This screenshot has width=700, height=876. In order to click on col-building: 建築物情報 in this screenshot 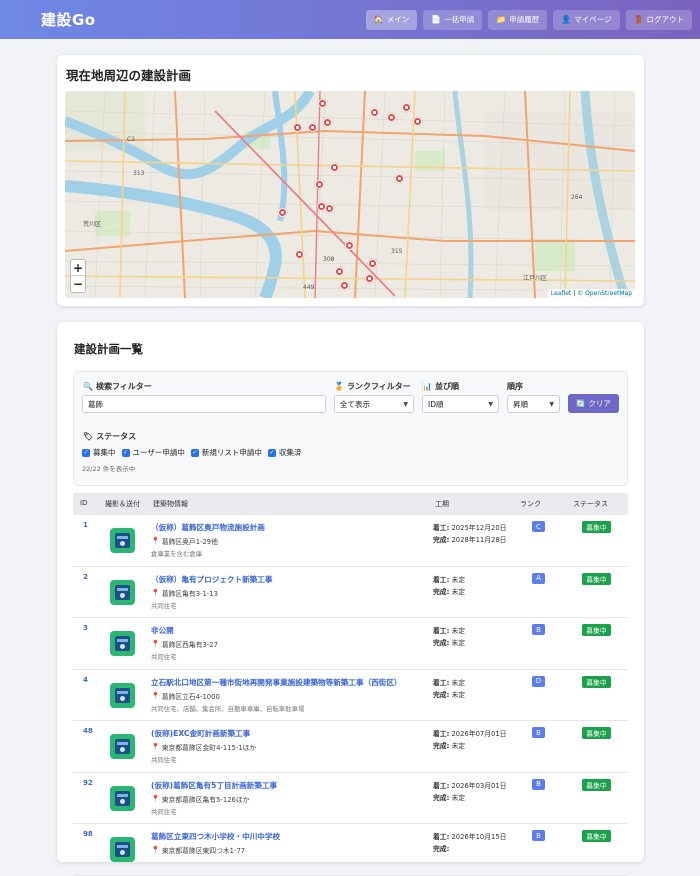, I will do `click(170, 504)`.